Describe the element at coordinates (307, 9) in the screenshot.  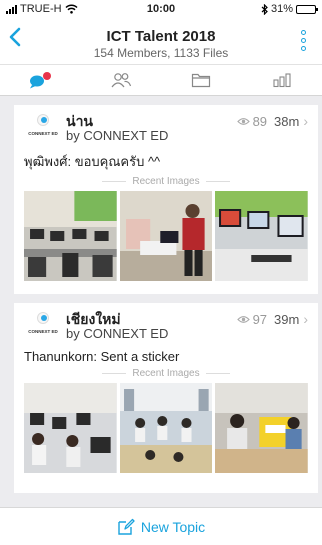
I see `battery-icon` at that location.